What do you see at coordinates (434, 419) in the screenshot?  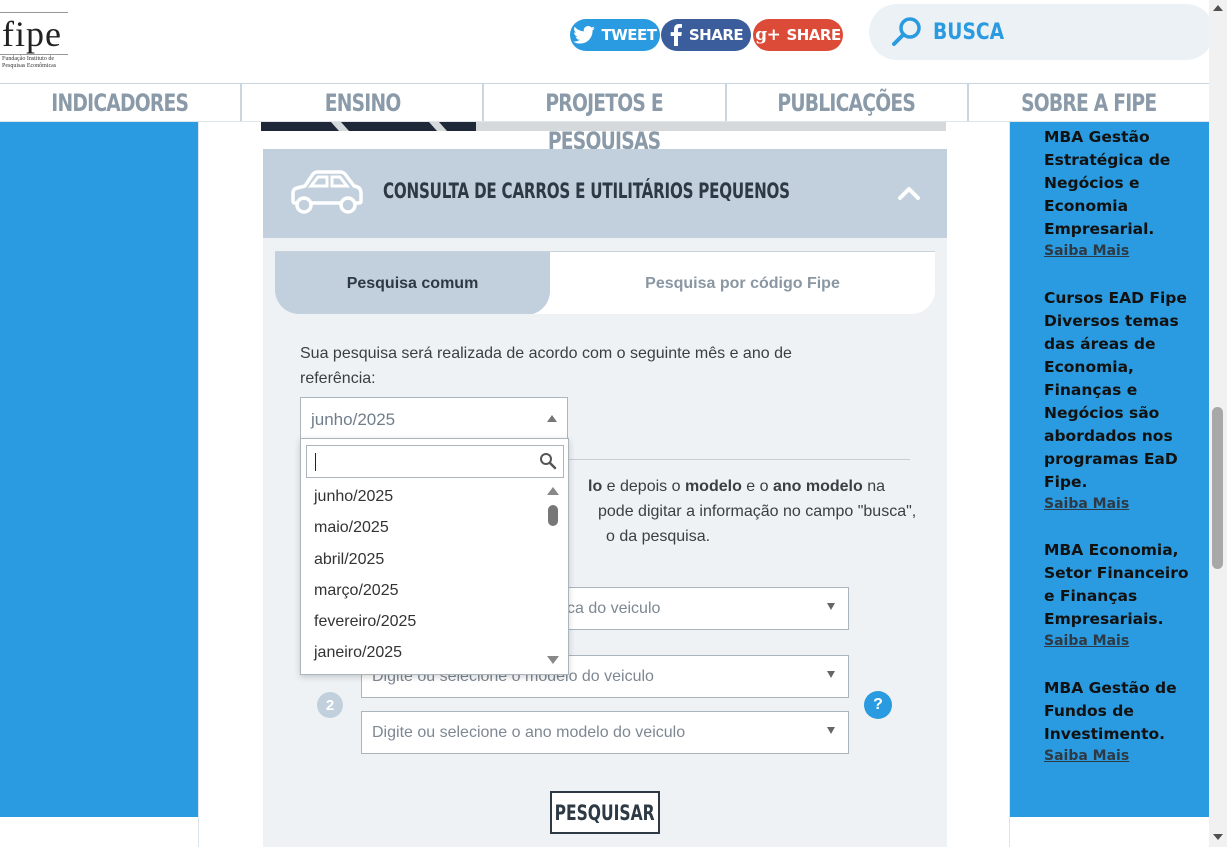 I see `reference-month-select: junho/2025` at bounding box center [434, 419].